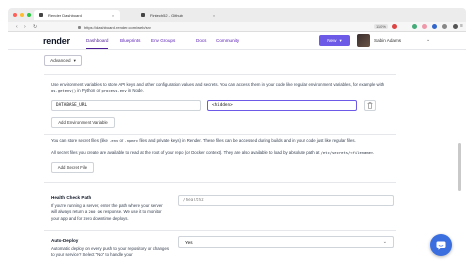 Image resolution: width=474 pixels, height=278 pixels. Describe the element at coordinates (189, 242) in the screenshot. I see `auto-deploy-selected-value: Yes` at that location.